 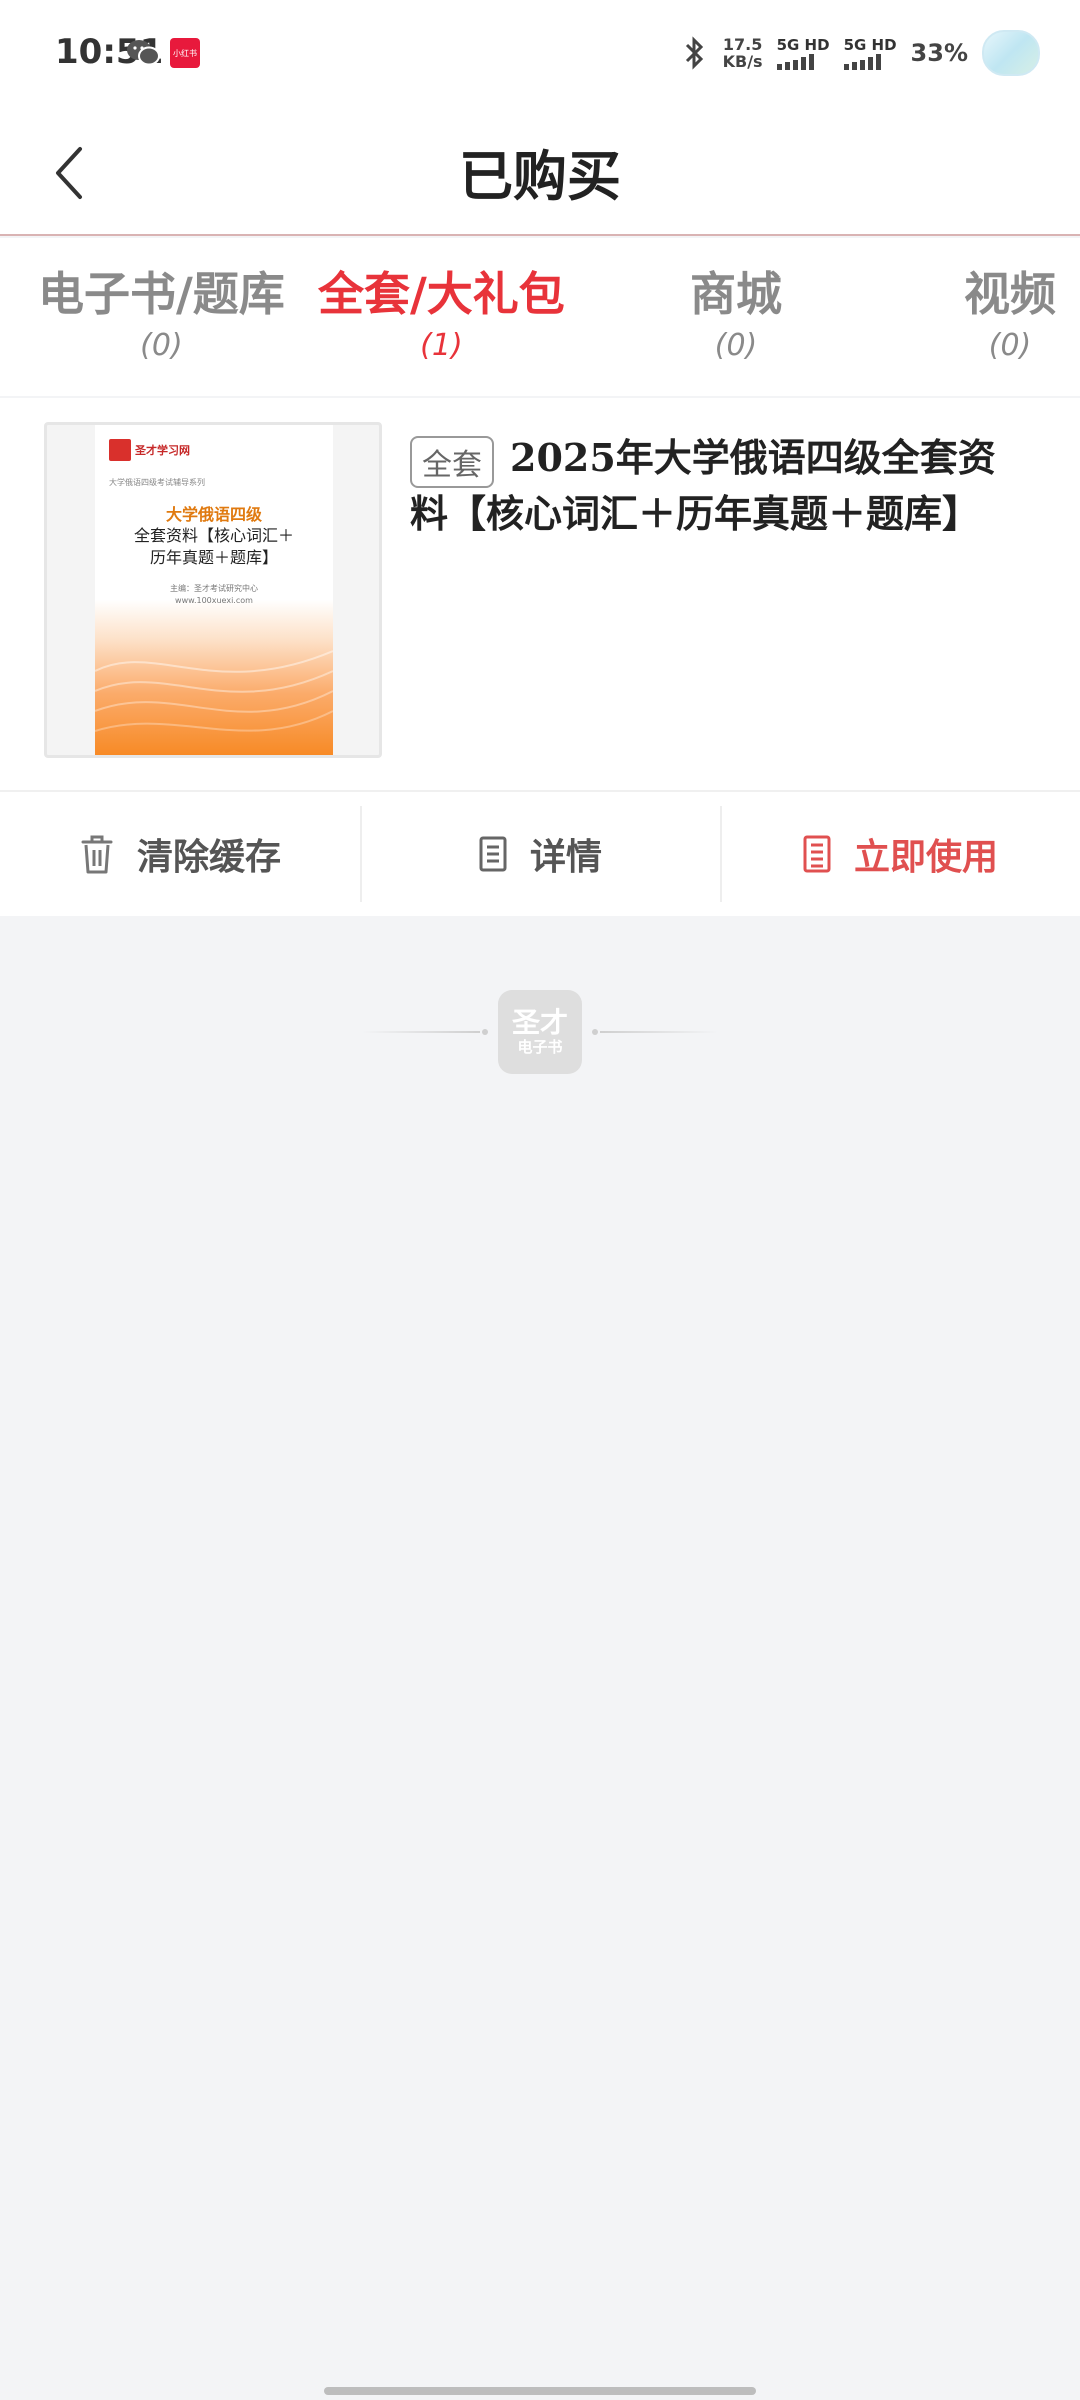 I want to click on page-header: 已购买, so click(x=540, y=173).